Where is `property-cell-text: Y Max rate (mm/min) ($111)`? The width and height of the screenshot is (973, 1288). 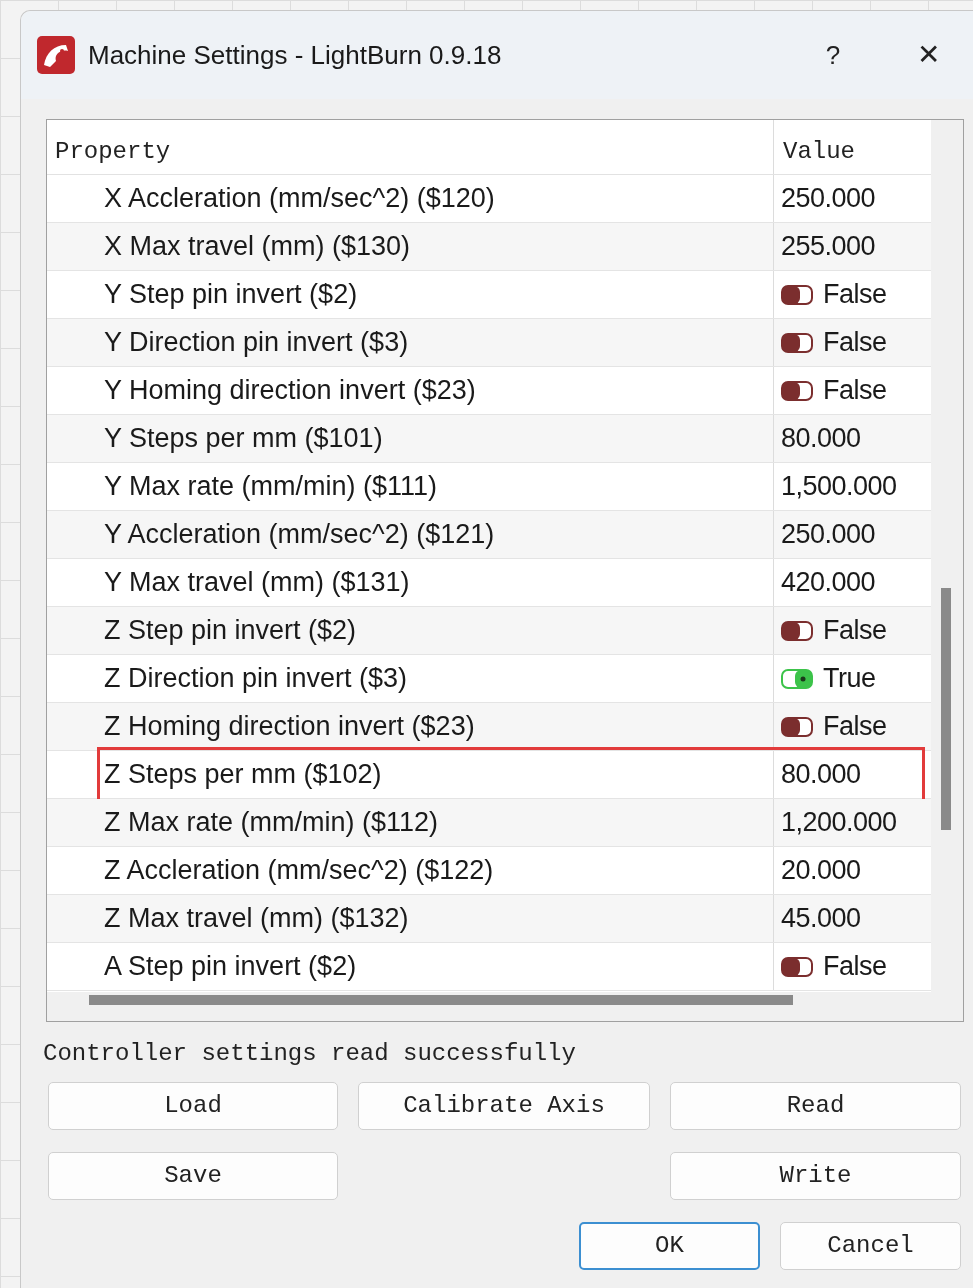 property-cell-text: Y Max rate (mm/min) ($111) is located at coordinates (271, 487).